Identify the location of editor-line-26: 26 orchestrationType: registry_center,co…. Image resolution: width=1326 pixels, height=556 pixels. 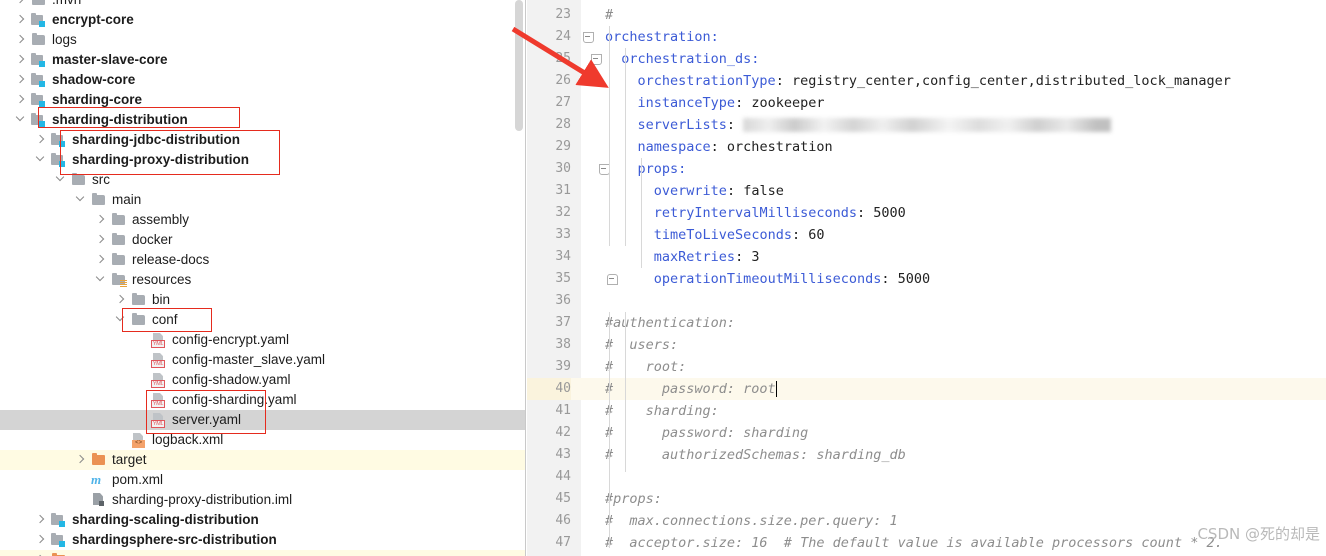
(926, 81).